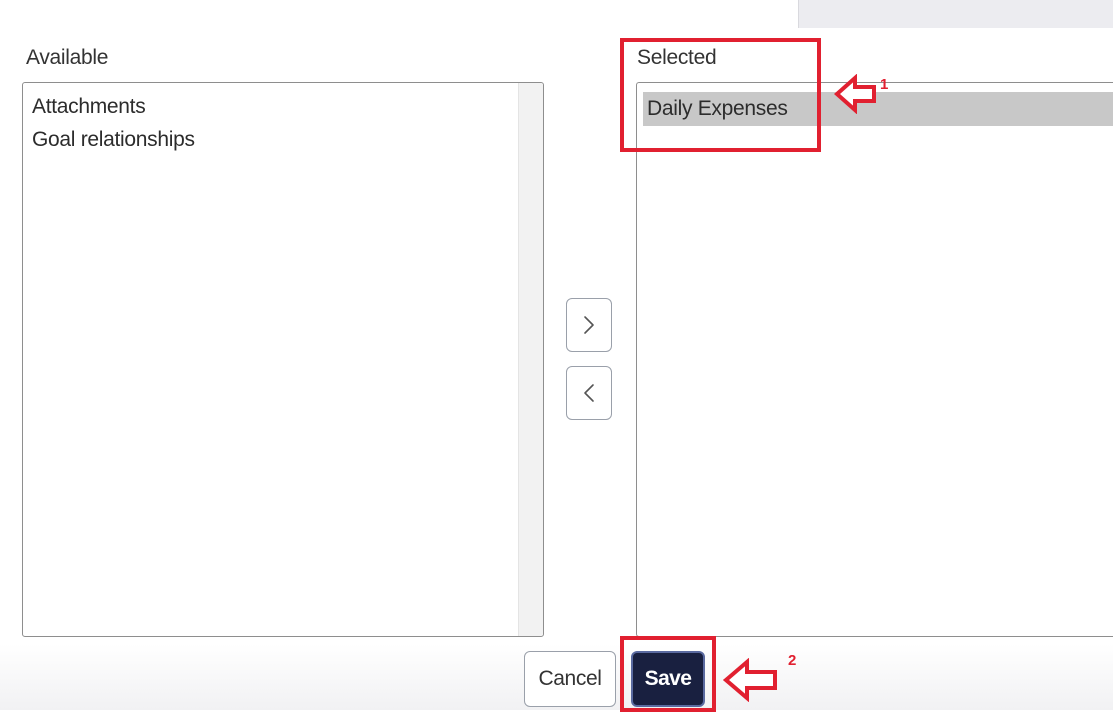  Describe the element at coordinates (720, 95) in the screenshot. I see `highlight-box-selected` at that location.